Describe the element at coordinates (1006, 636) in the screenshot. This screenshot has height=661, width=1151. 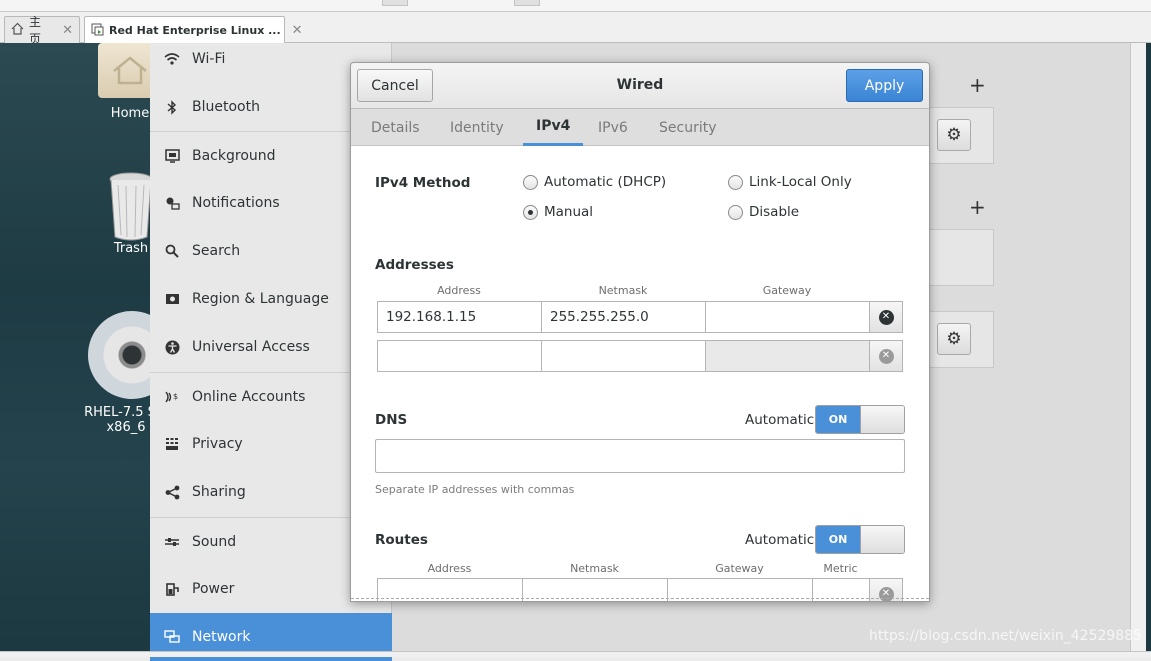
I see `watermark: https://blog.csdn.net/weixin_42529885` at that location.